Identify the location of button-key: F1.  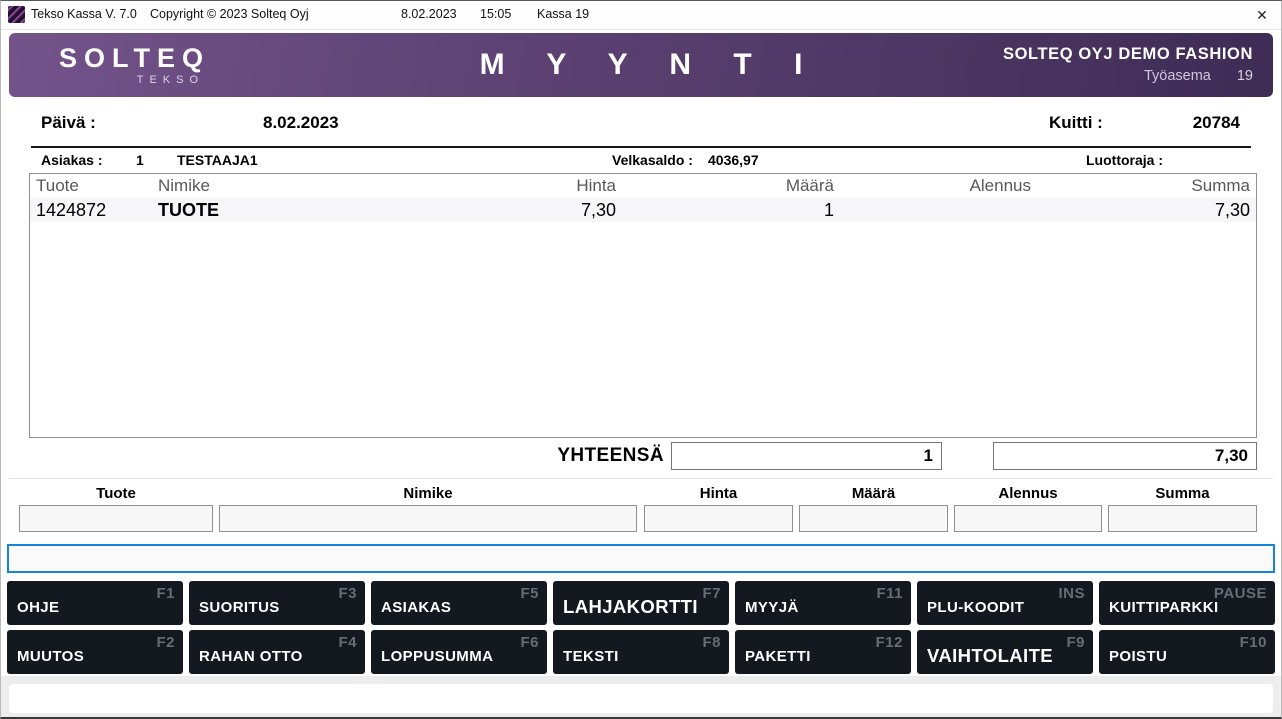
(165, 593).